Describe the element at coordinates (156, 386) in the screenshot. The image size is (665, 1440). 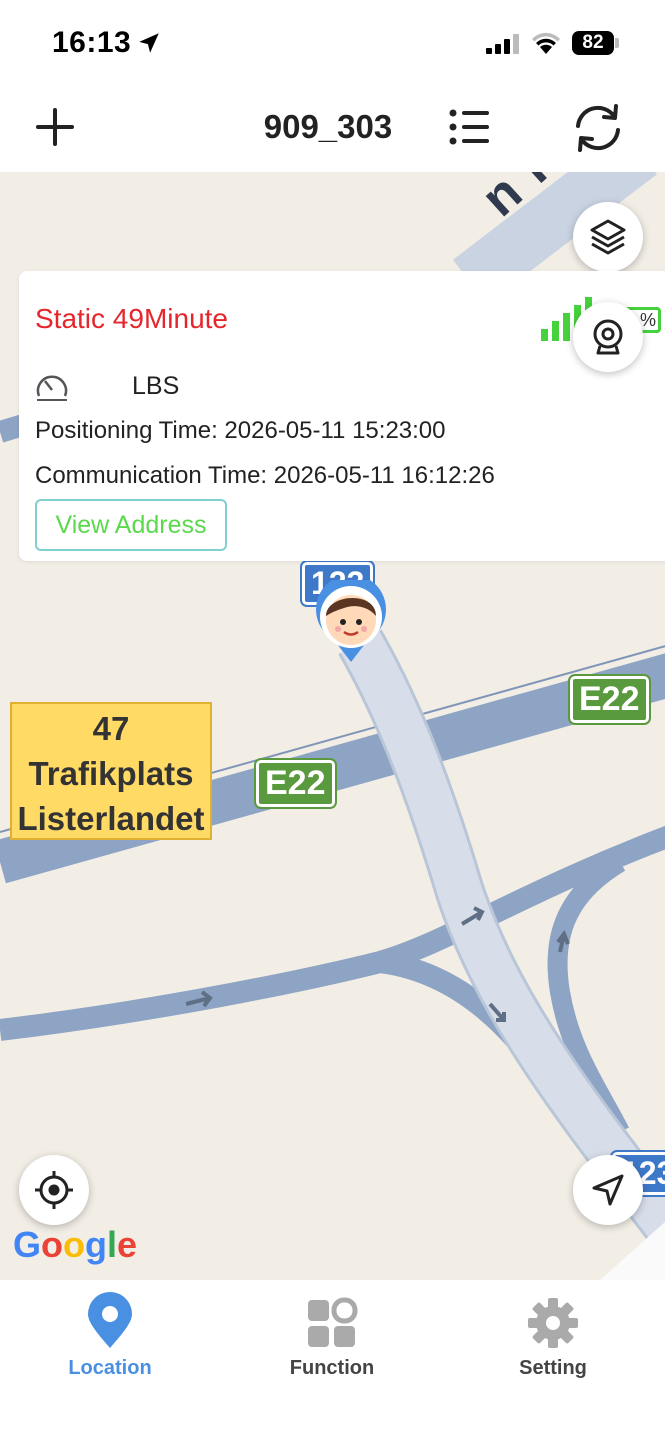
I see `location-type: LBS` at that location.